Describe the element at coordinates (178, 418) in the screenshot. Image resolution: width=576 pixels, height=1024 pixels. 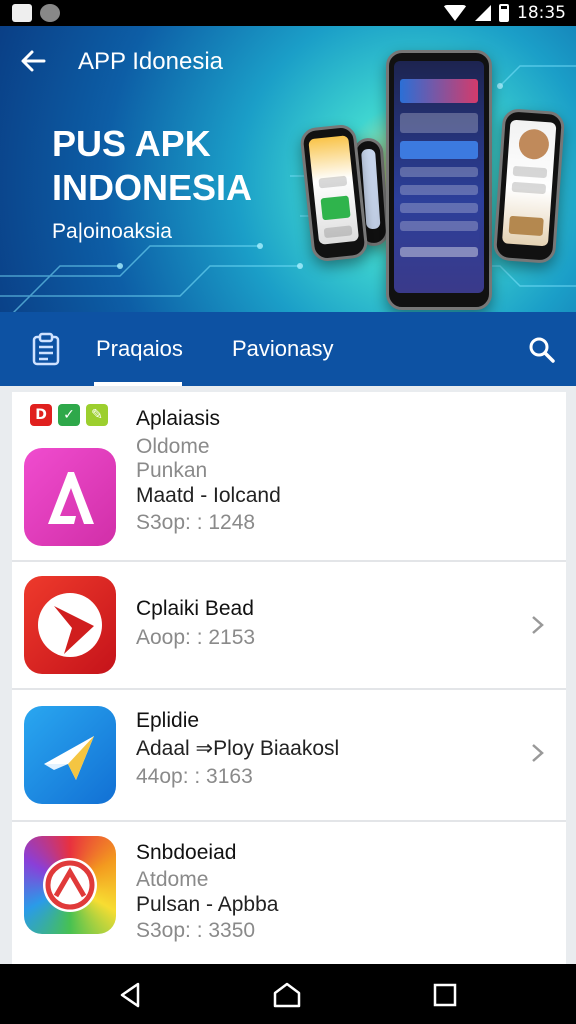
I see `app-title: Aplaiasis` at that location.